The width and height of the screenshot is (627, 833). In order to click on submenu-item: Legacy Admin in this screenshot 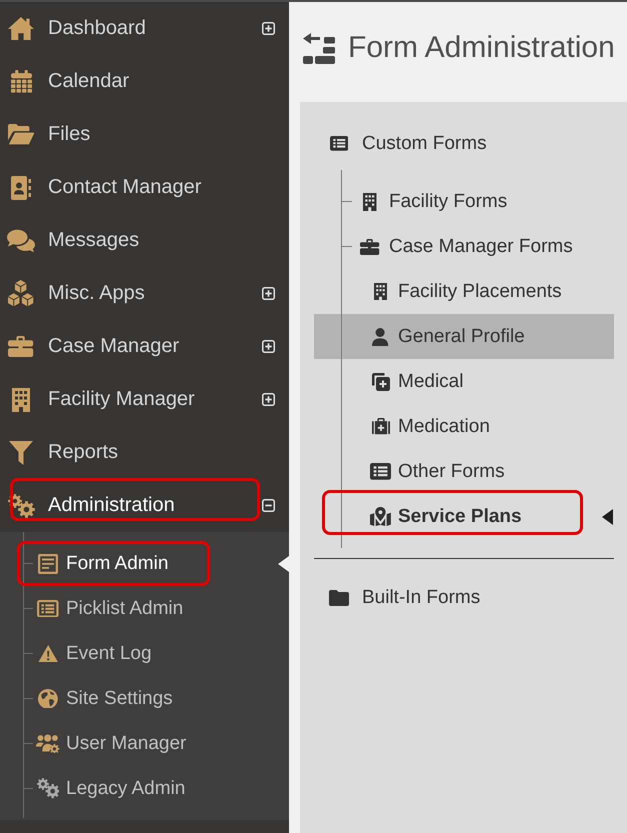, I will do `click(111, 788)`.